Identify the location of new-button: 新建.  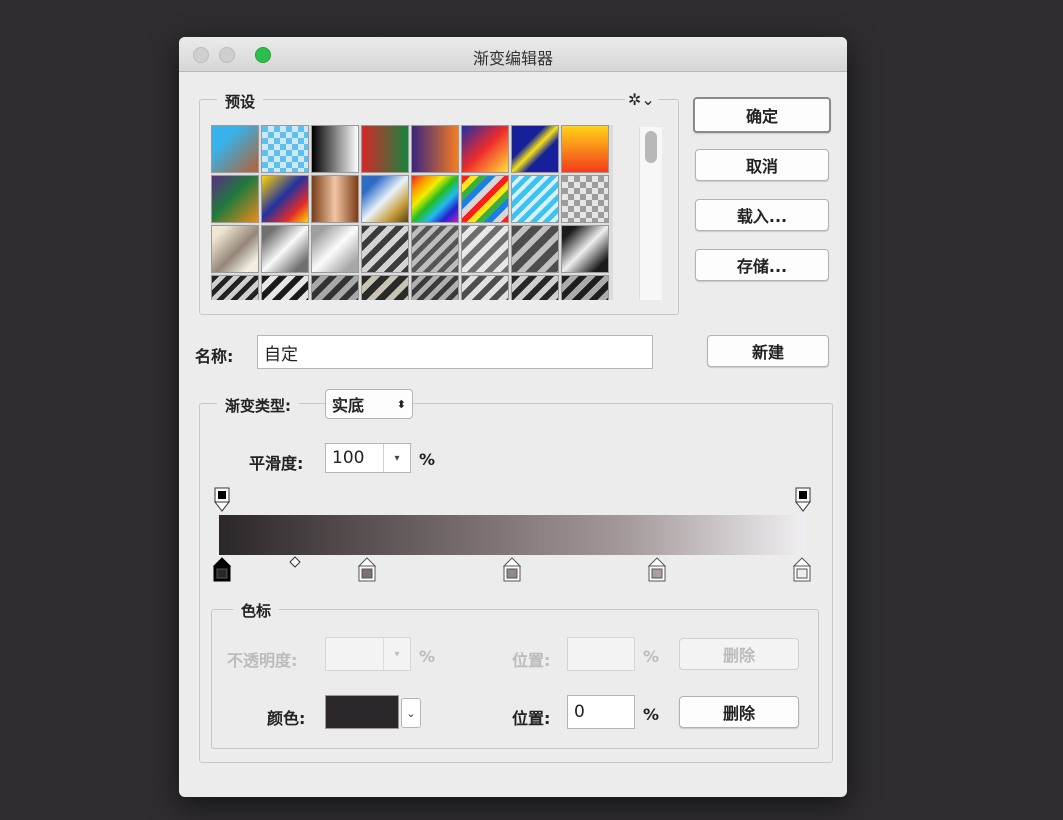
(768, 351).